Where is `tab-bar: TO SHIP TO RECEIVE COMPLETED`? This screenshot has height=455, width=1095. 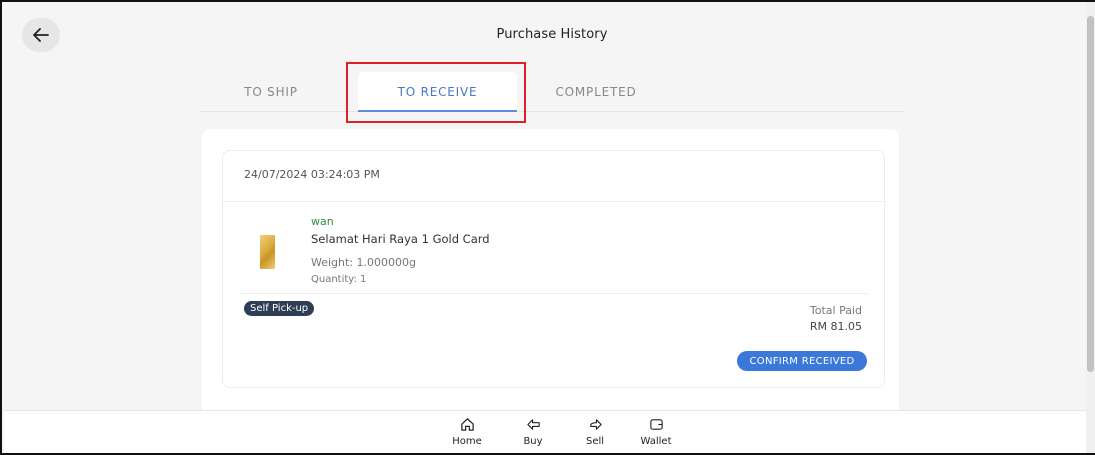 tab-bar: TO SHIP TO RECEIVE COMPLETED is located at coordinates (553, 90).